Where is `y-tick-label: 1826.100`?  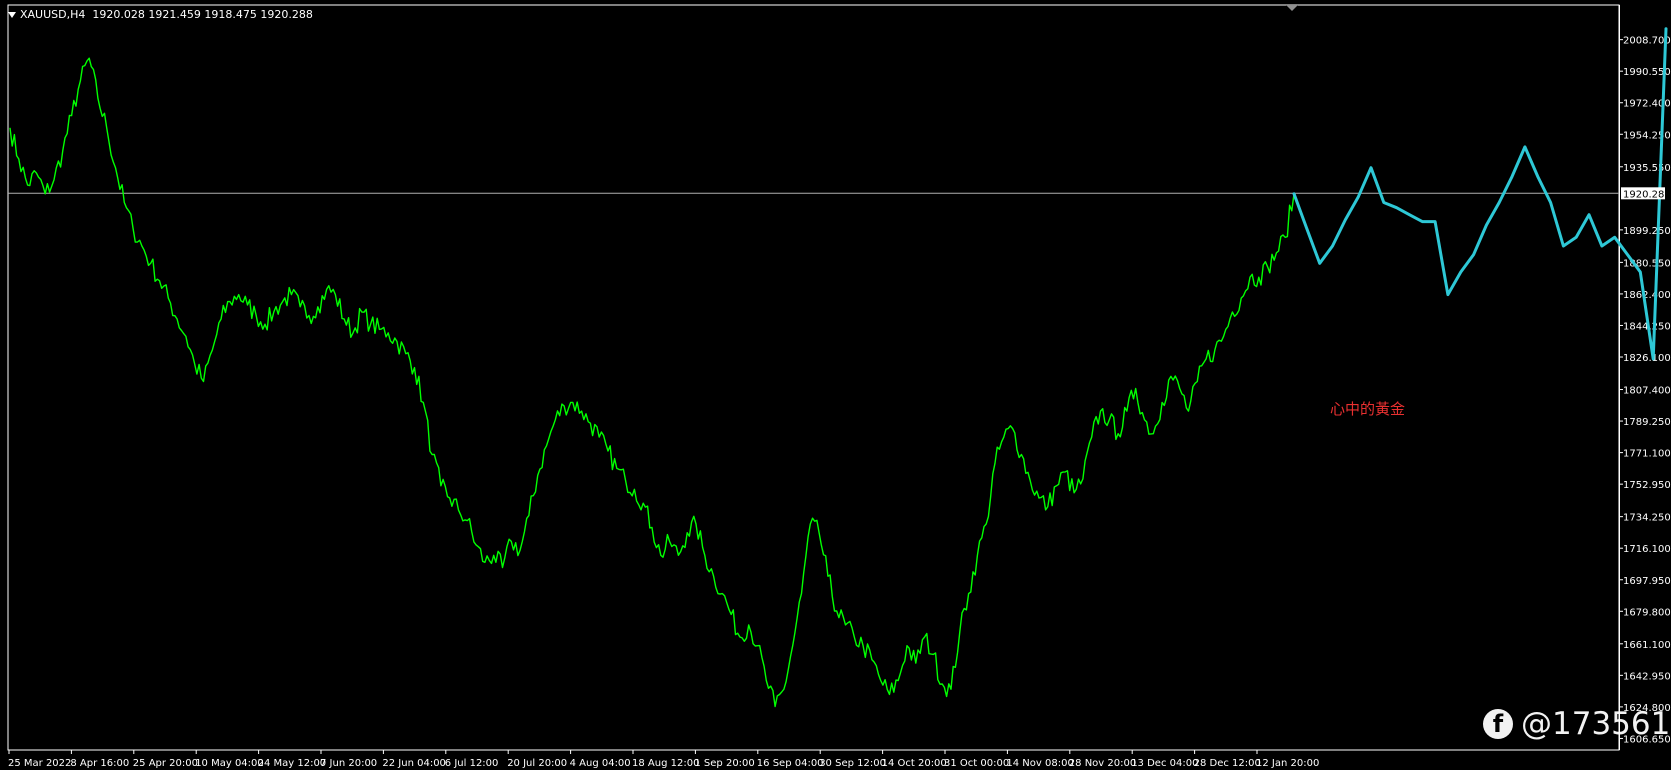
y-tick-label: 1826.100 is located at coordinates (1647, 358).